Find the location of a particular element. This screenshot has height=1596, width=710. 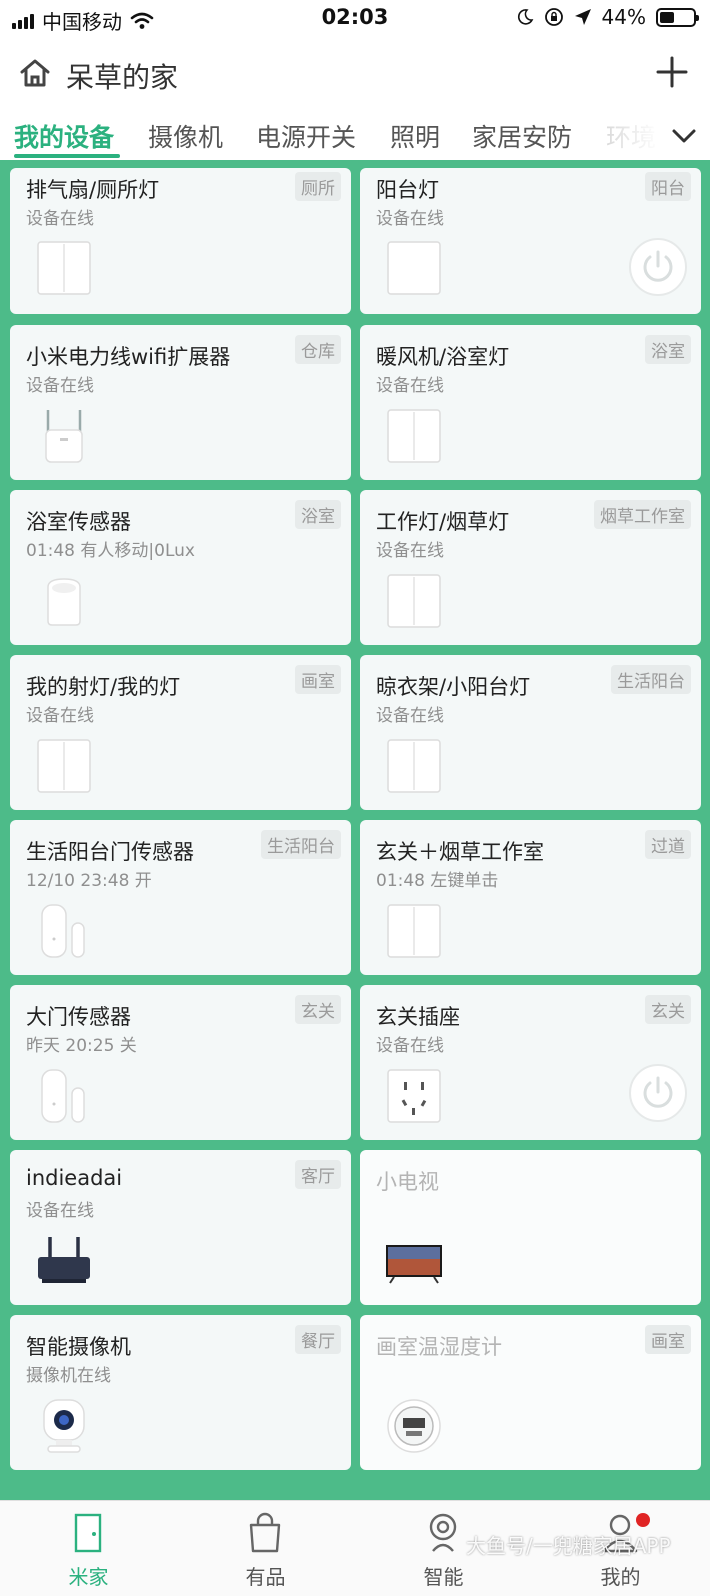

chevron-down-icon is located at coordinates (684, 136).